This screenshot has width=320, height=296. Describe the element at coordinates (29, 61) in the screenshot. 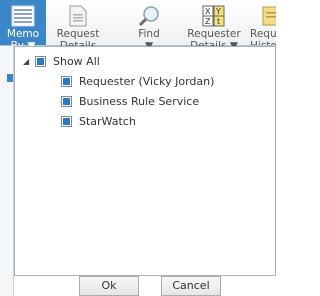

I see `collapse-triangle-icon: ◢` at that location.